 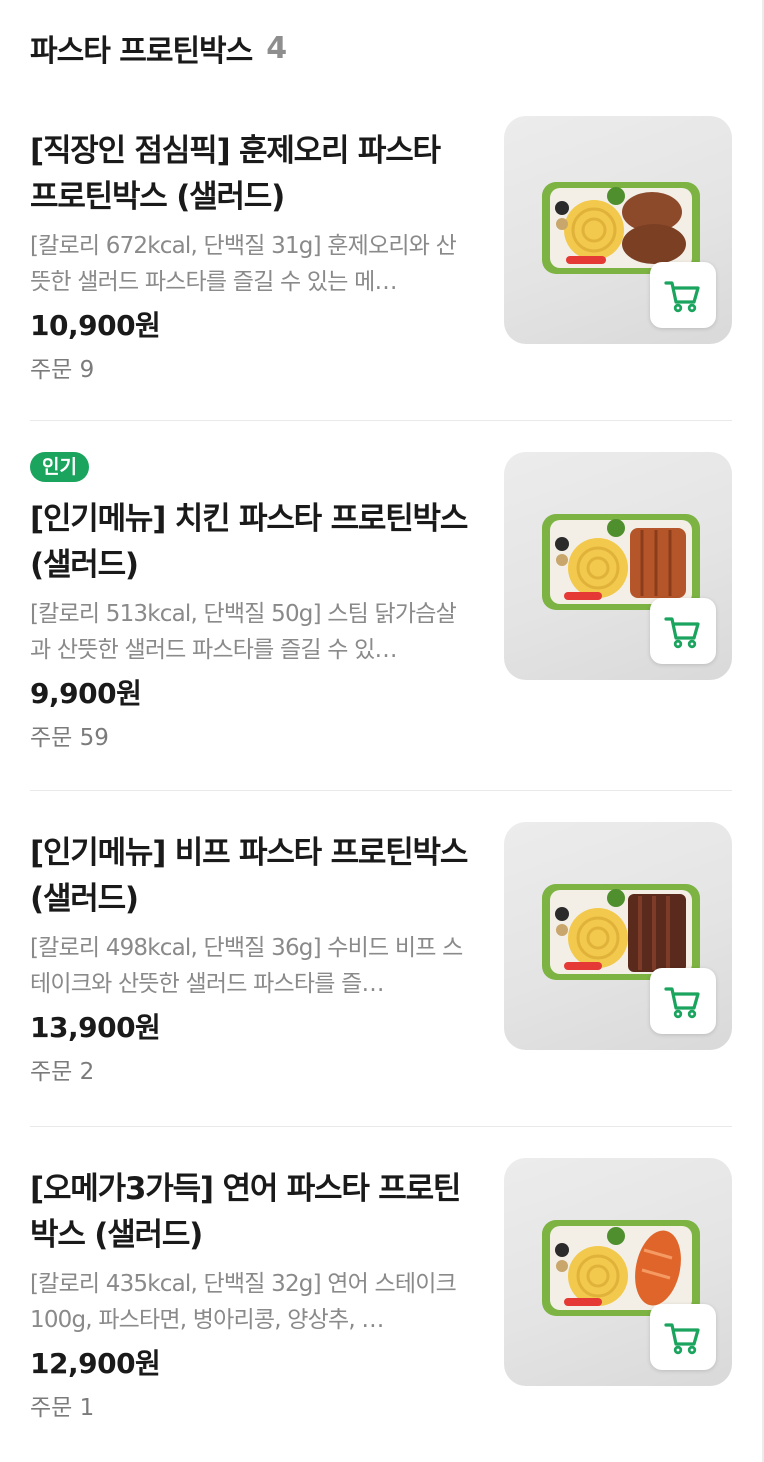 I want to click on item-name: [오메가3가득] 연어 파스타 프로틴박스 (샐러드), so click(x=245, y=1212).